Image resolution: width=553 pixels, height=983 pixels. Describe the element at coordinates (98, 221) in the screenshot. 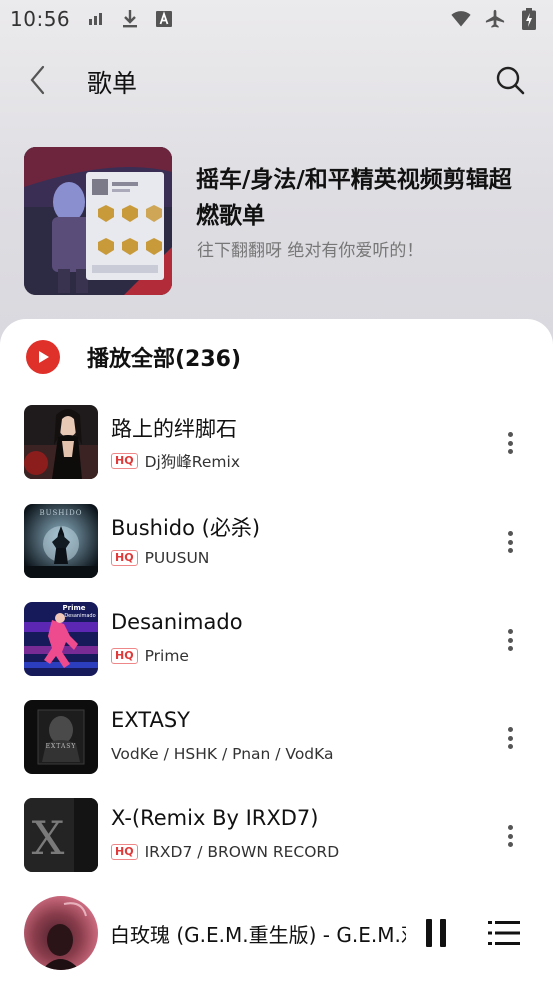

I see `playlist-cover` at that location.